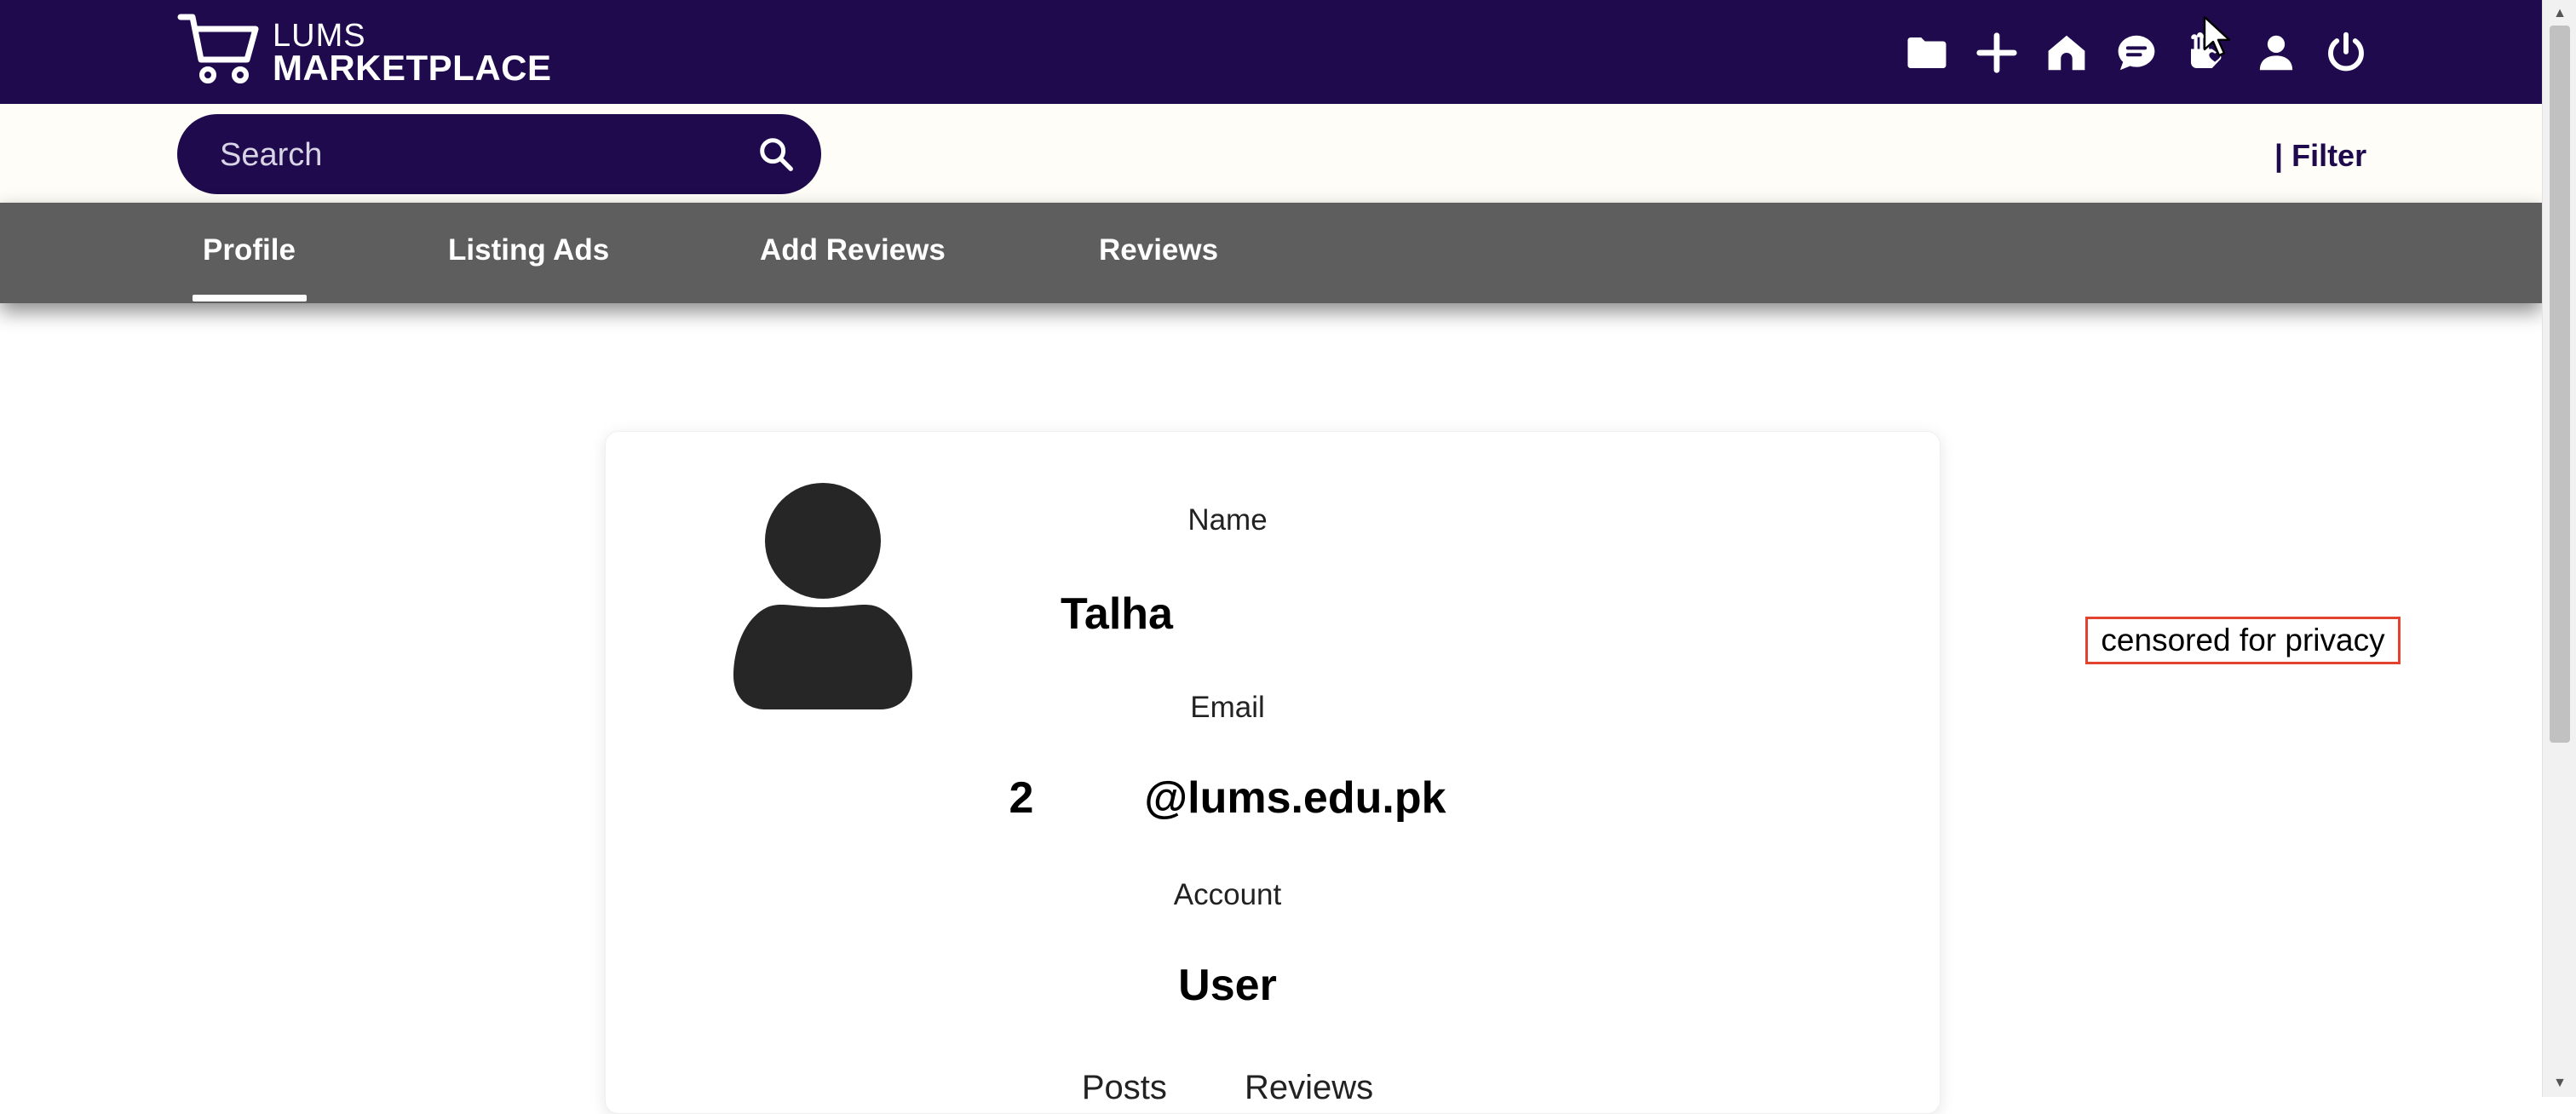 Image resolution: width=2576 pixels, height=1114 pixels. What do you see at coordinates (776, 155) in the screenshot?
I see `search-icon` at bounding box center [776, 155].